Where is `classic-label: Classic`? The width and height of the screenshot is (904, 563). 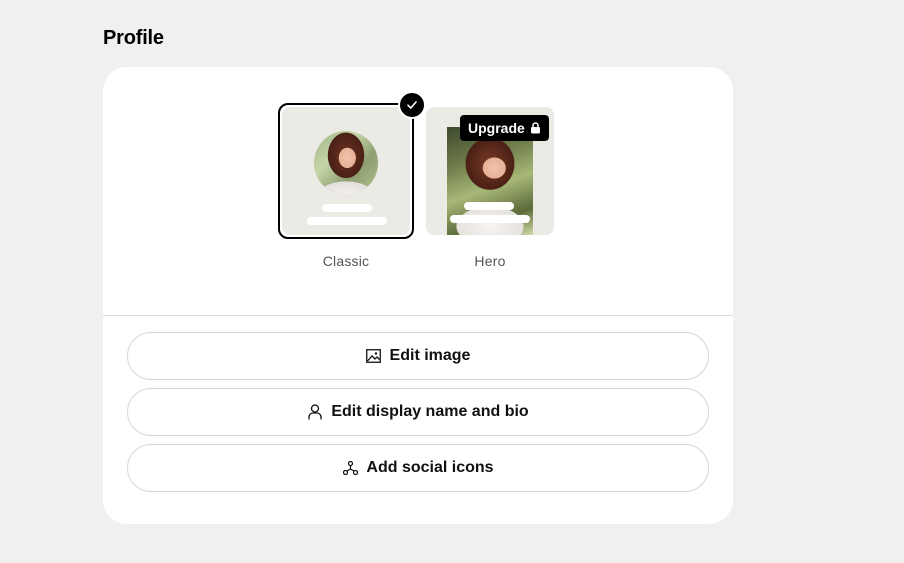
classic-label: Classic is located at coordinates (346, 261).